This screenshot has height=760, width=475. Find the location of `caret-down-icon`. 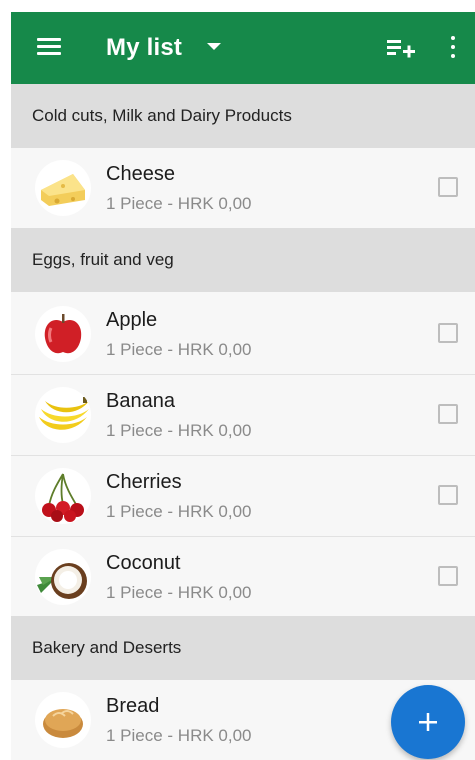

caret-down-icon is located at coordinates (214, 46).